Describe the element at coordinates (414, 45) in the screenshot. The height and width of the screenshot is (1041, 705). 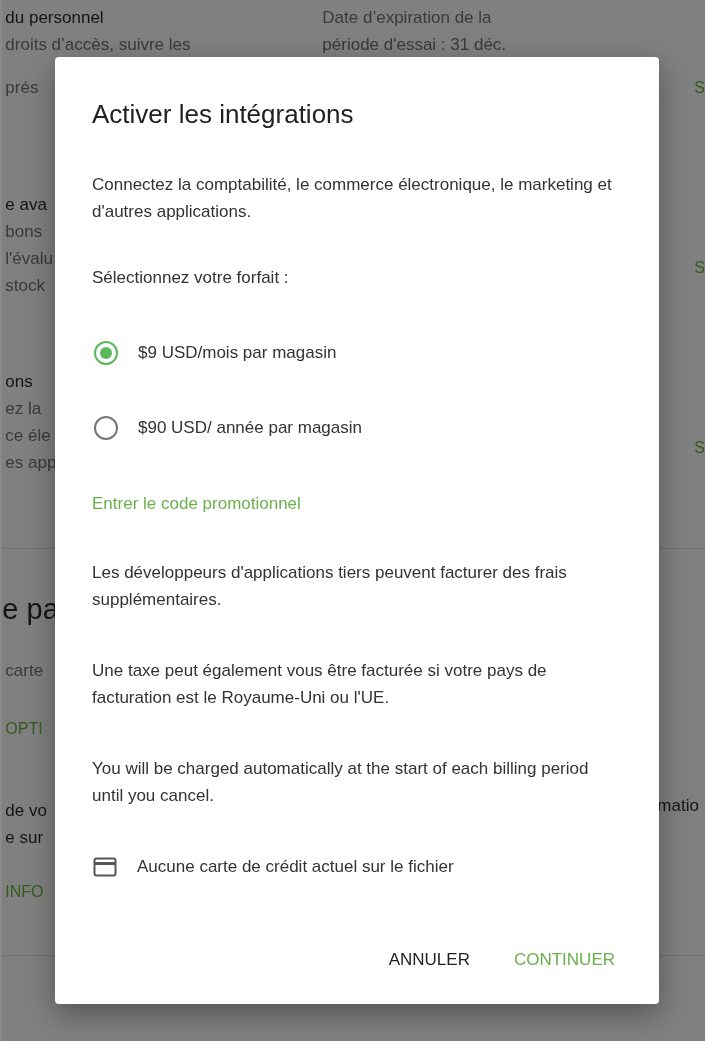
I see `trial-text: période d'essai : 31 déc.` at that location.